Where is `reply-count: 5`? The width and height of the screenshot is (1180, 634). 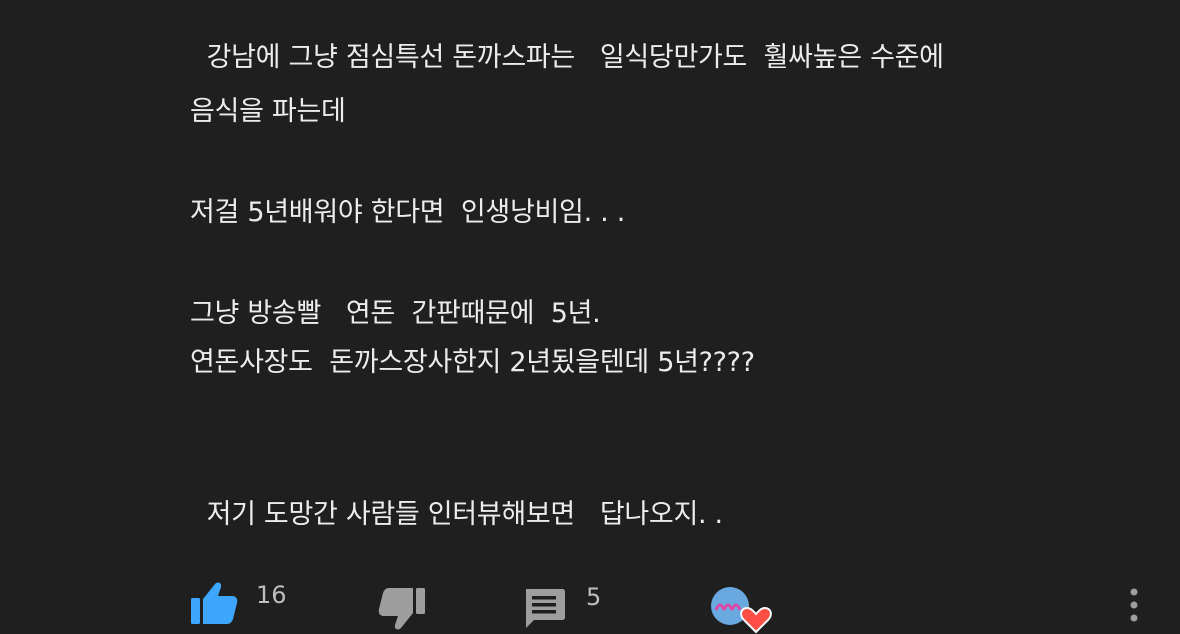
reply-count: 5 is located at coordinates (594, 597).